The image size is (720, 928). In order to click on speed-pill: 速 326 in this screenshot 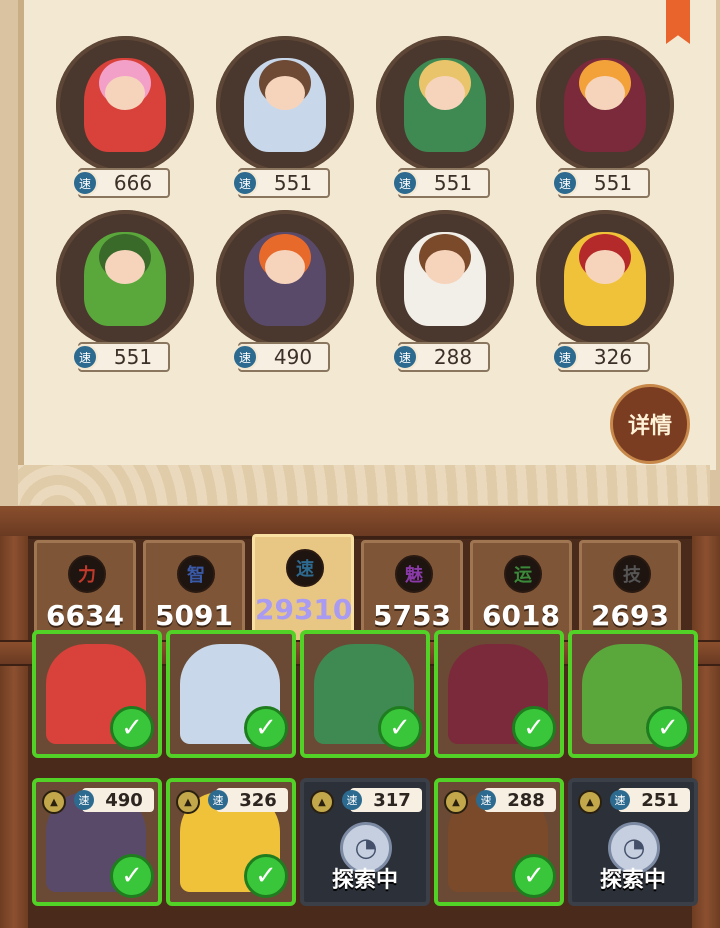, I will do `click(601, 357)`.